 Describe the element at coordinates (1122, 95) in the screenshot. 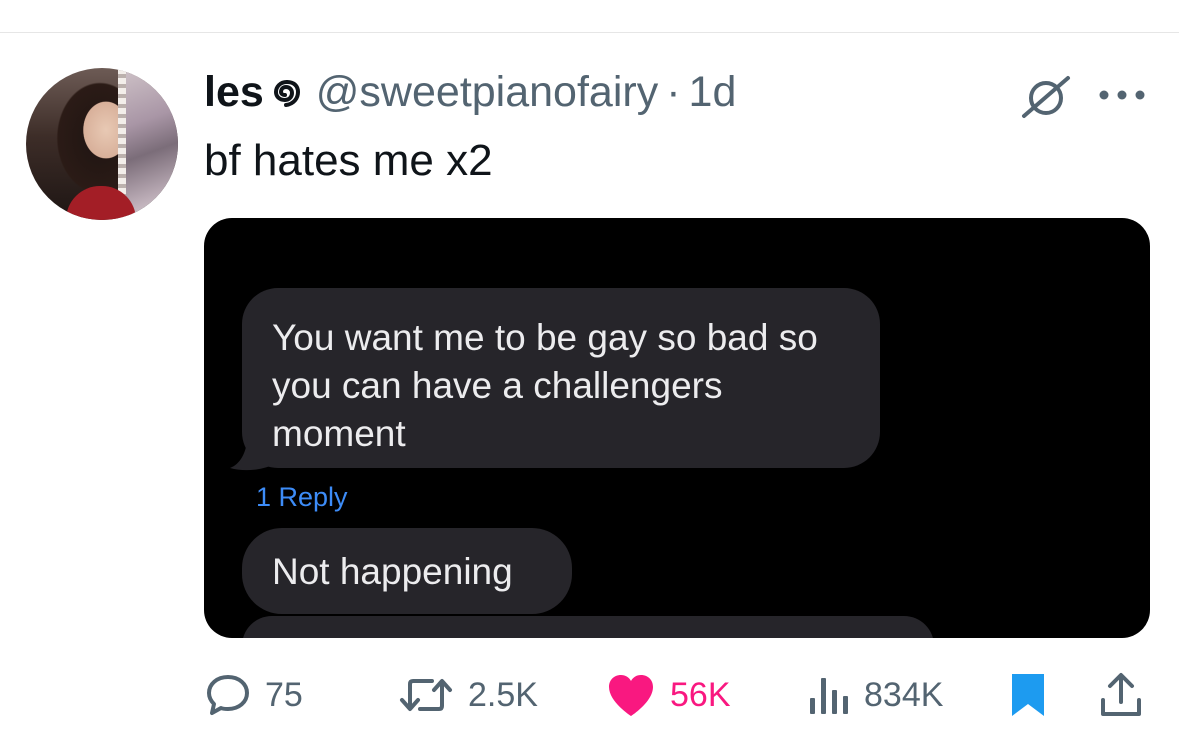

I see `more-icon` at that location.